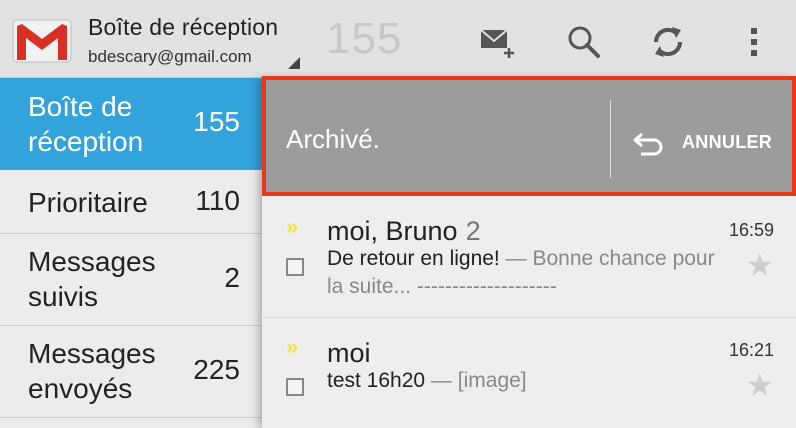 The height and width of the screenshot is (428, 796). I want to click on conversation-snippet: [image], so click(492, 380).